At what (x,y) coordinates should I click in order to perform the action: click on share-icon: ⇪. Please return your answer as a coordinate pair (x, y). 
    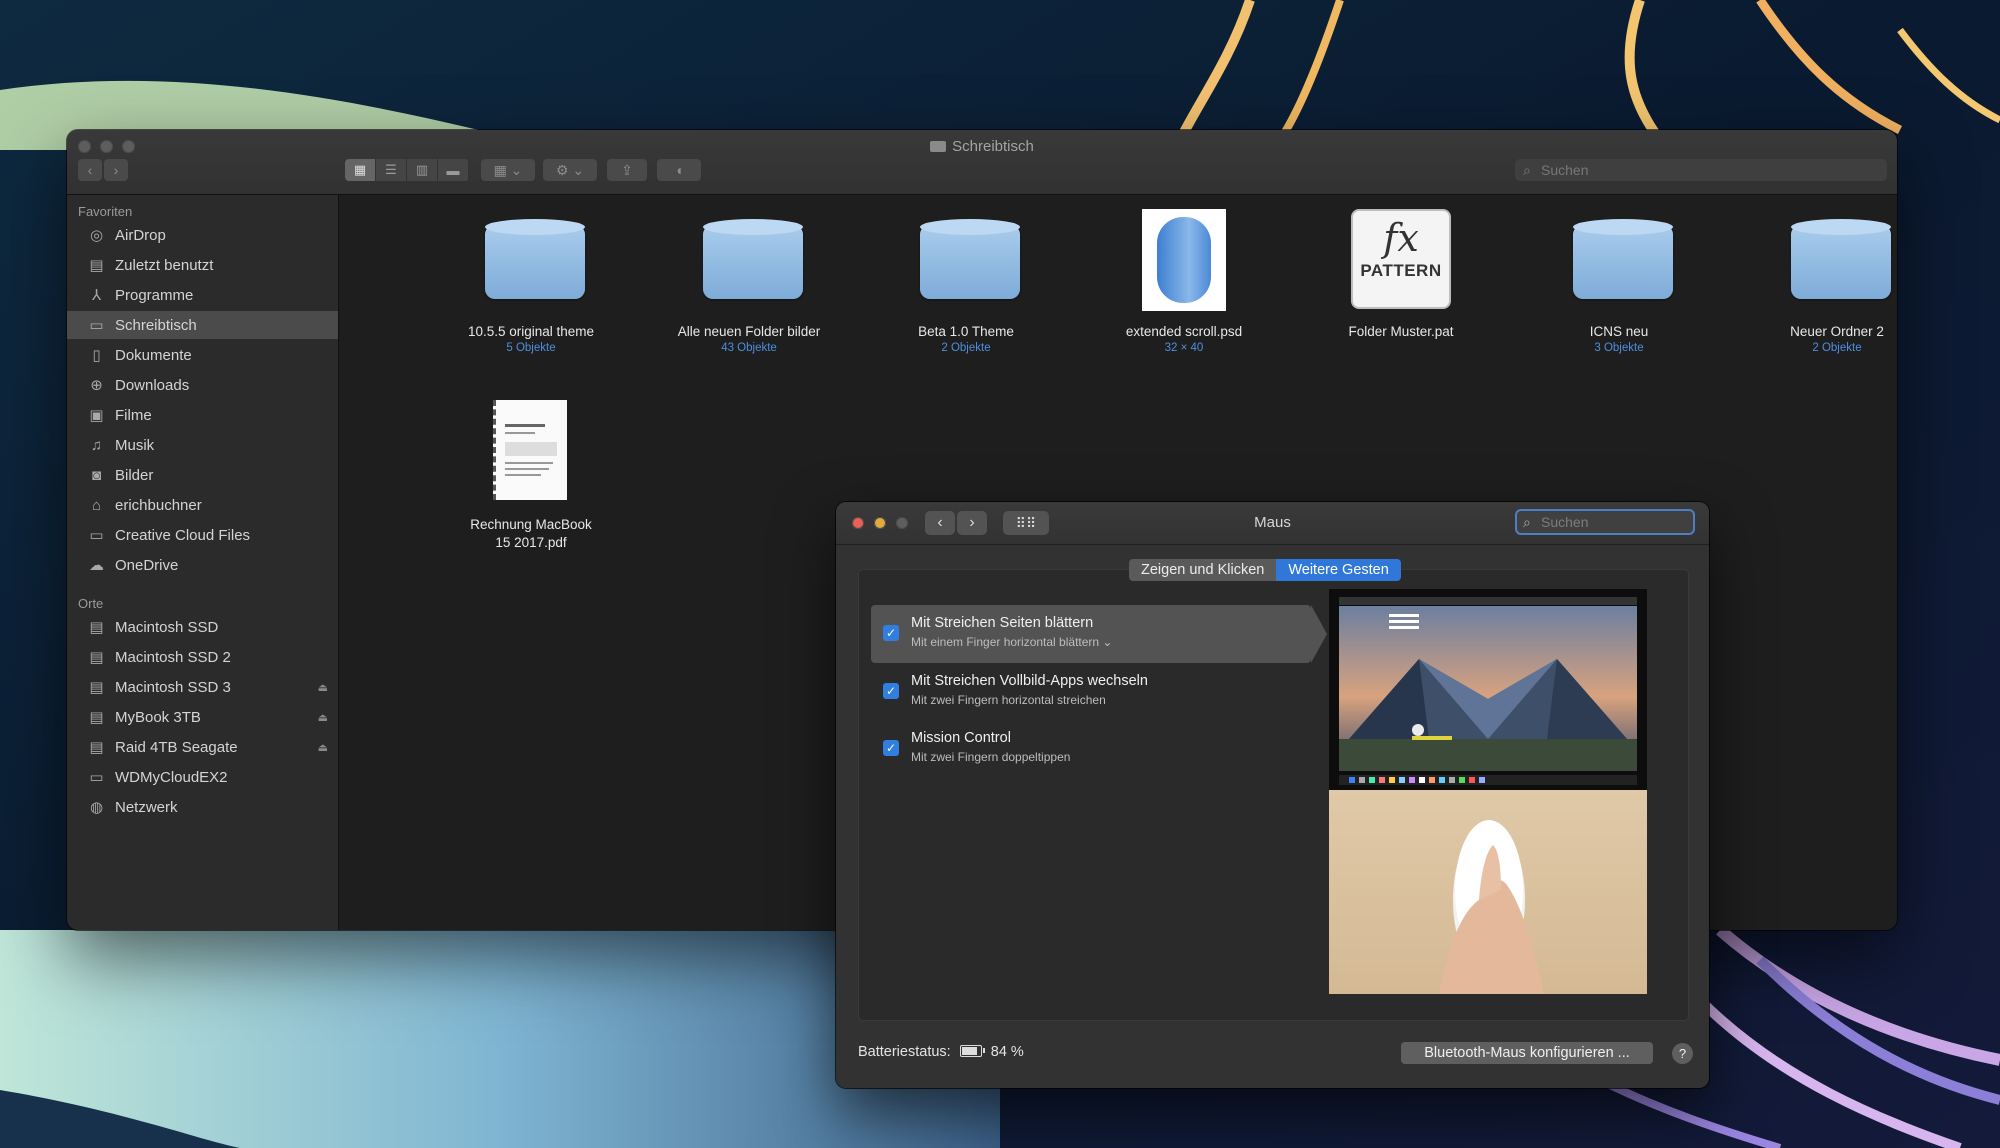
    Looking at the image, I should click on (627, 169).